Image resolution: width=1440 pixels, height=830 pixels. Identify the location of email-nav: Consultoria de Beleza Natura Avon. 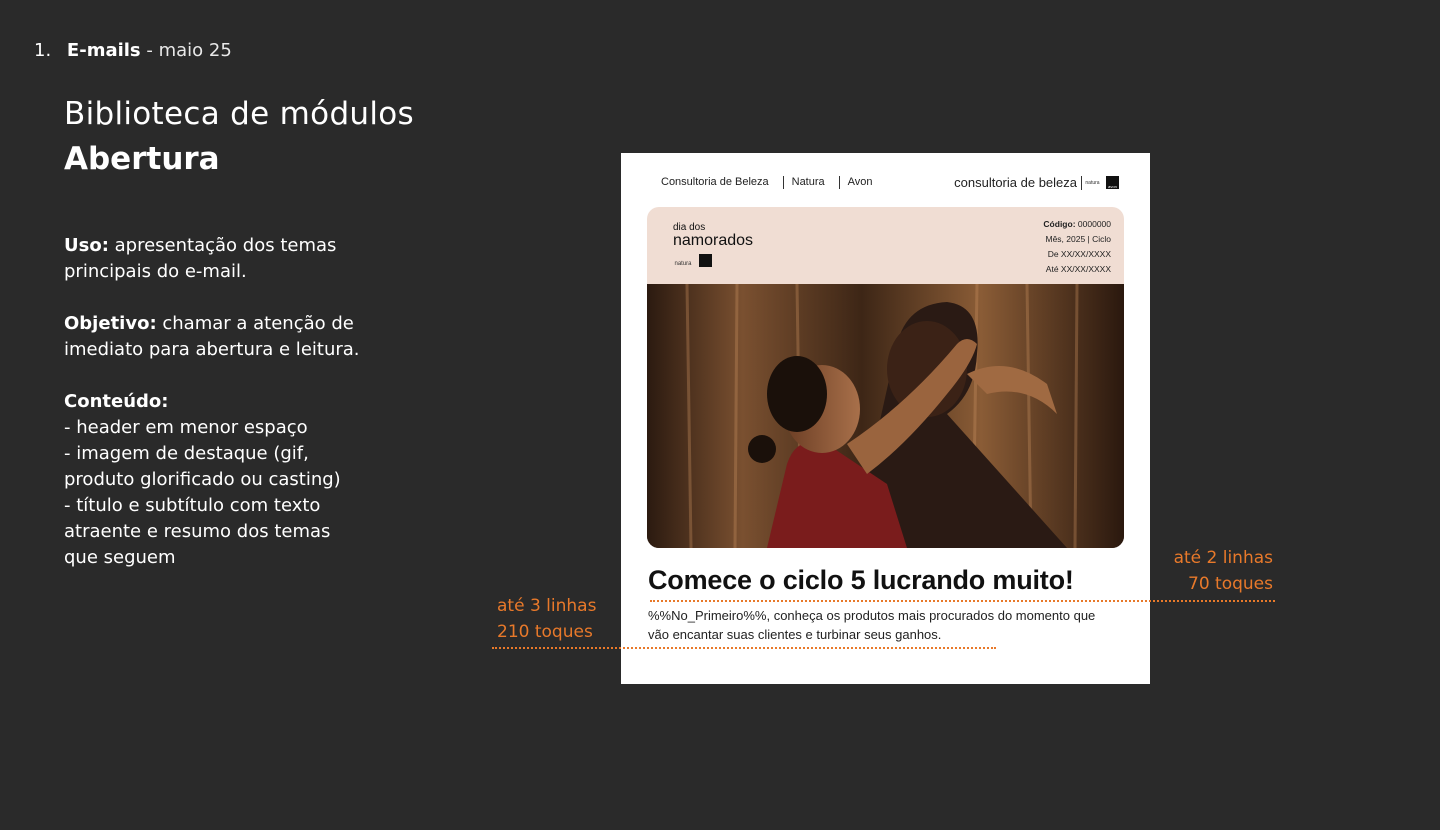
(767, 182).